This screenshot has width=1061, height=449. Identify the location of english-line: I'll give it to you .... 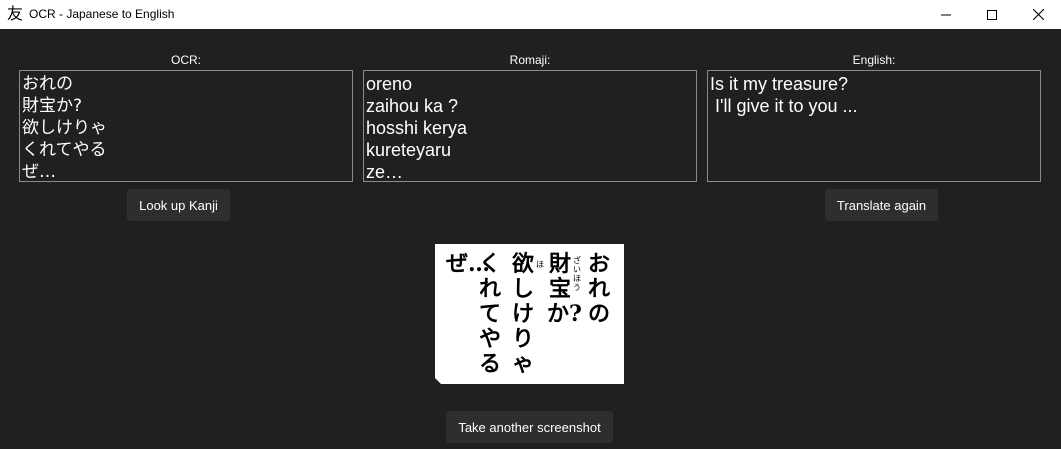
(784, 106).